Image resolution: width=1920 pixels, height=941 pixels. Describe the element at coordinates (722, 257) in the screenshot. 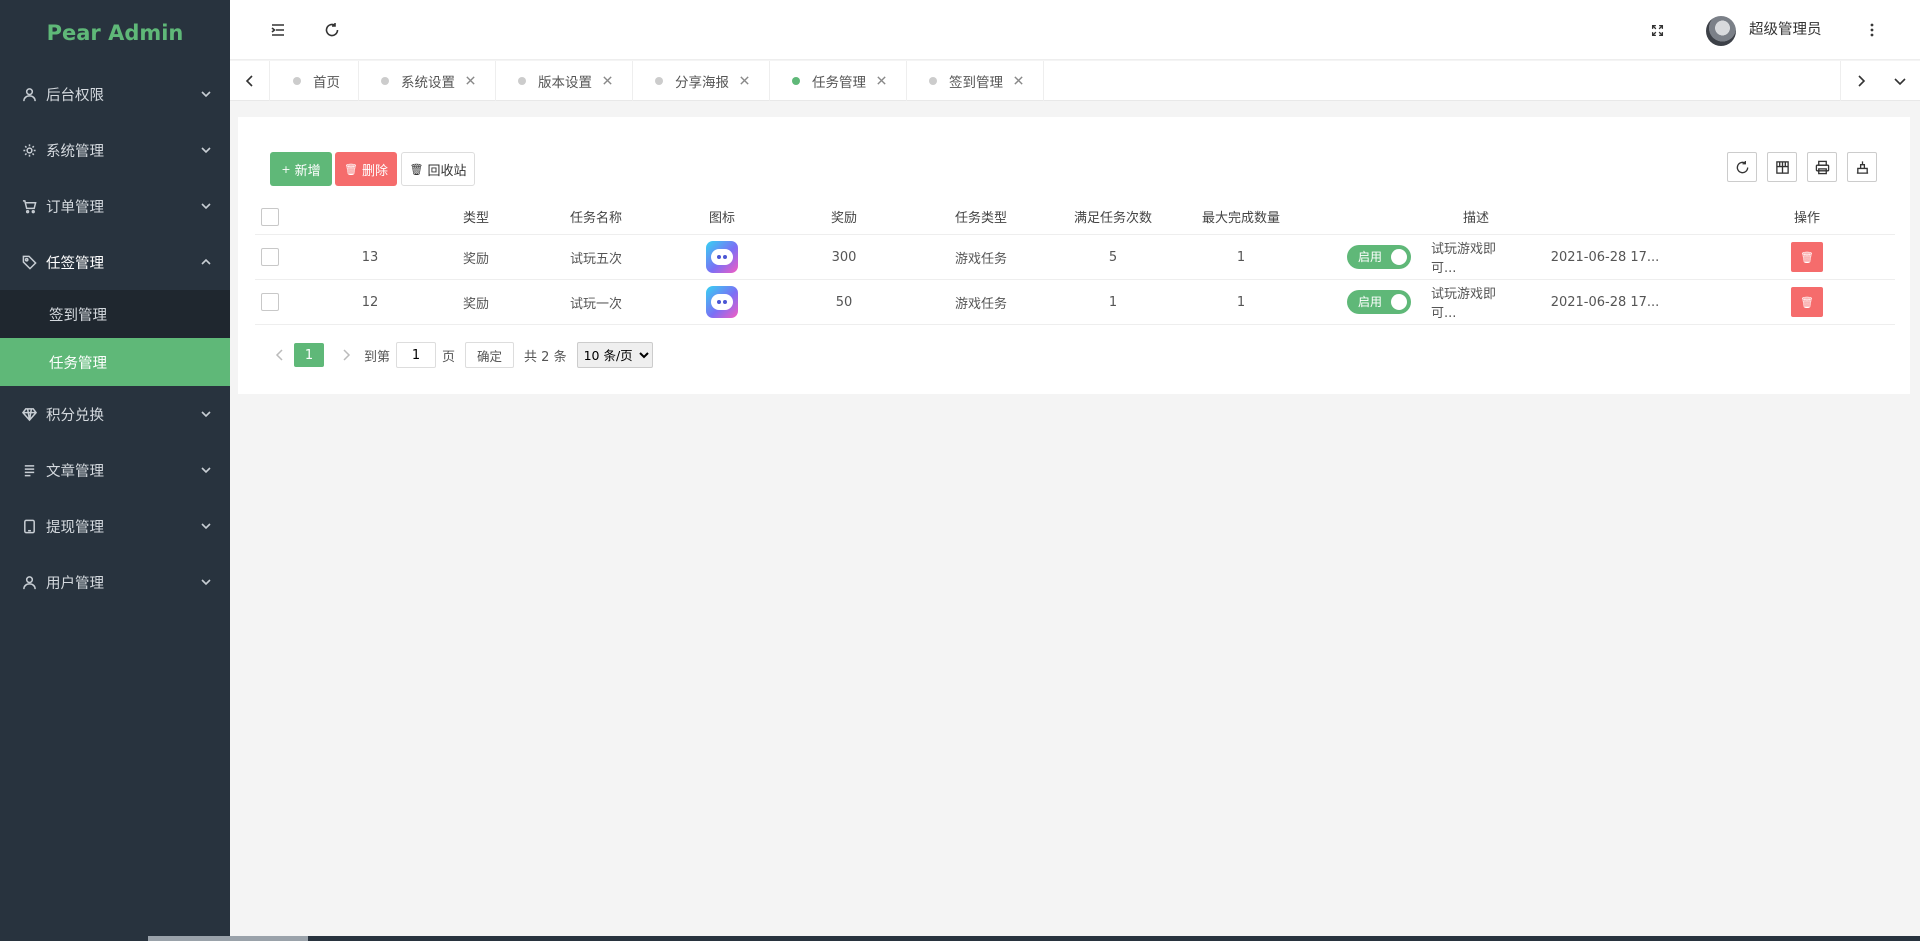

I see `game-robot-icon` at that location.